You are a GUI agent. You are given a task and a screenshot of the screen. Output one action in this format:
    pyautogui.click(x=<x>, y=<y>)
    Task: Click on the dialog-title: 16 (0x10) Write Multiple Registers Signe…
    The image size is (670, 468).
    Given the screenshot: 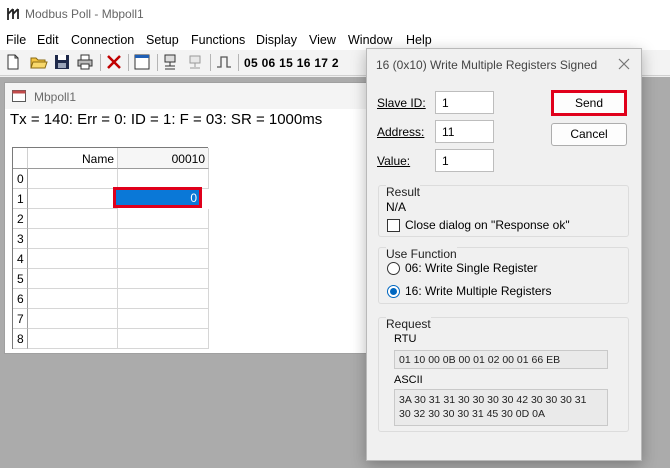 What is the action you would take?
    pyautogui.click(x=487, y=65)
    